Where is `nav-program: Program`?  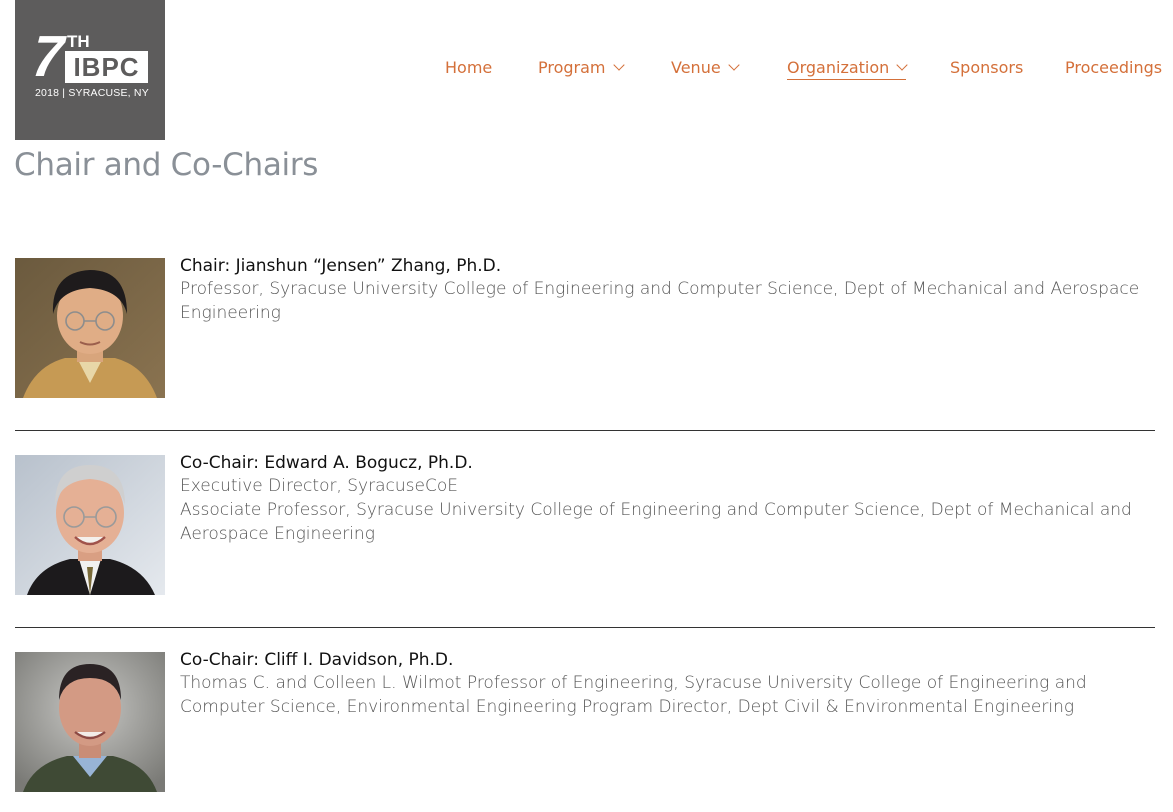 nav-program: Program is located at coordinates (581, 68).